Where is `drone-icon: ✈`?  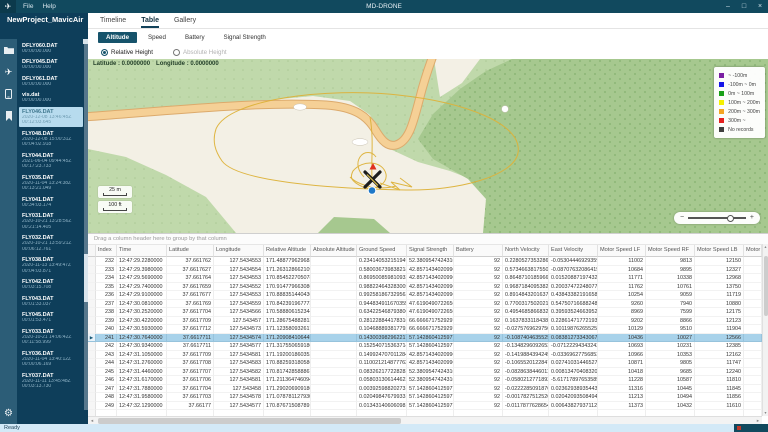
drone-icon: ✈ is located at coordinates (8, 72).